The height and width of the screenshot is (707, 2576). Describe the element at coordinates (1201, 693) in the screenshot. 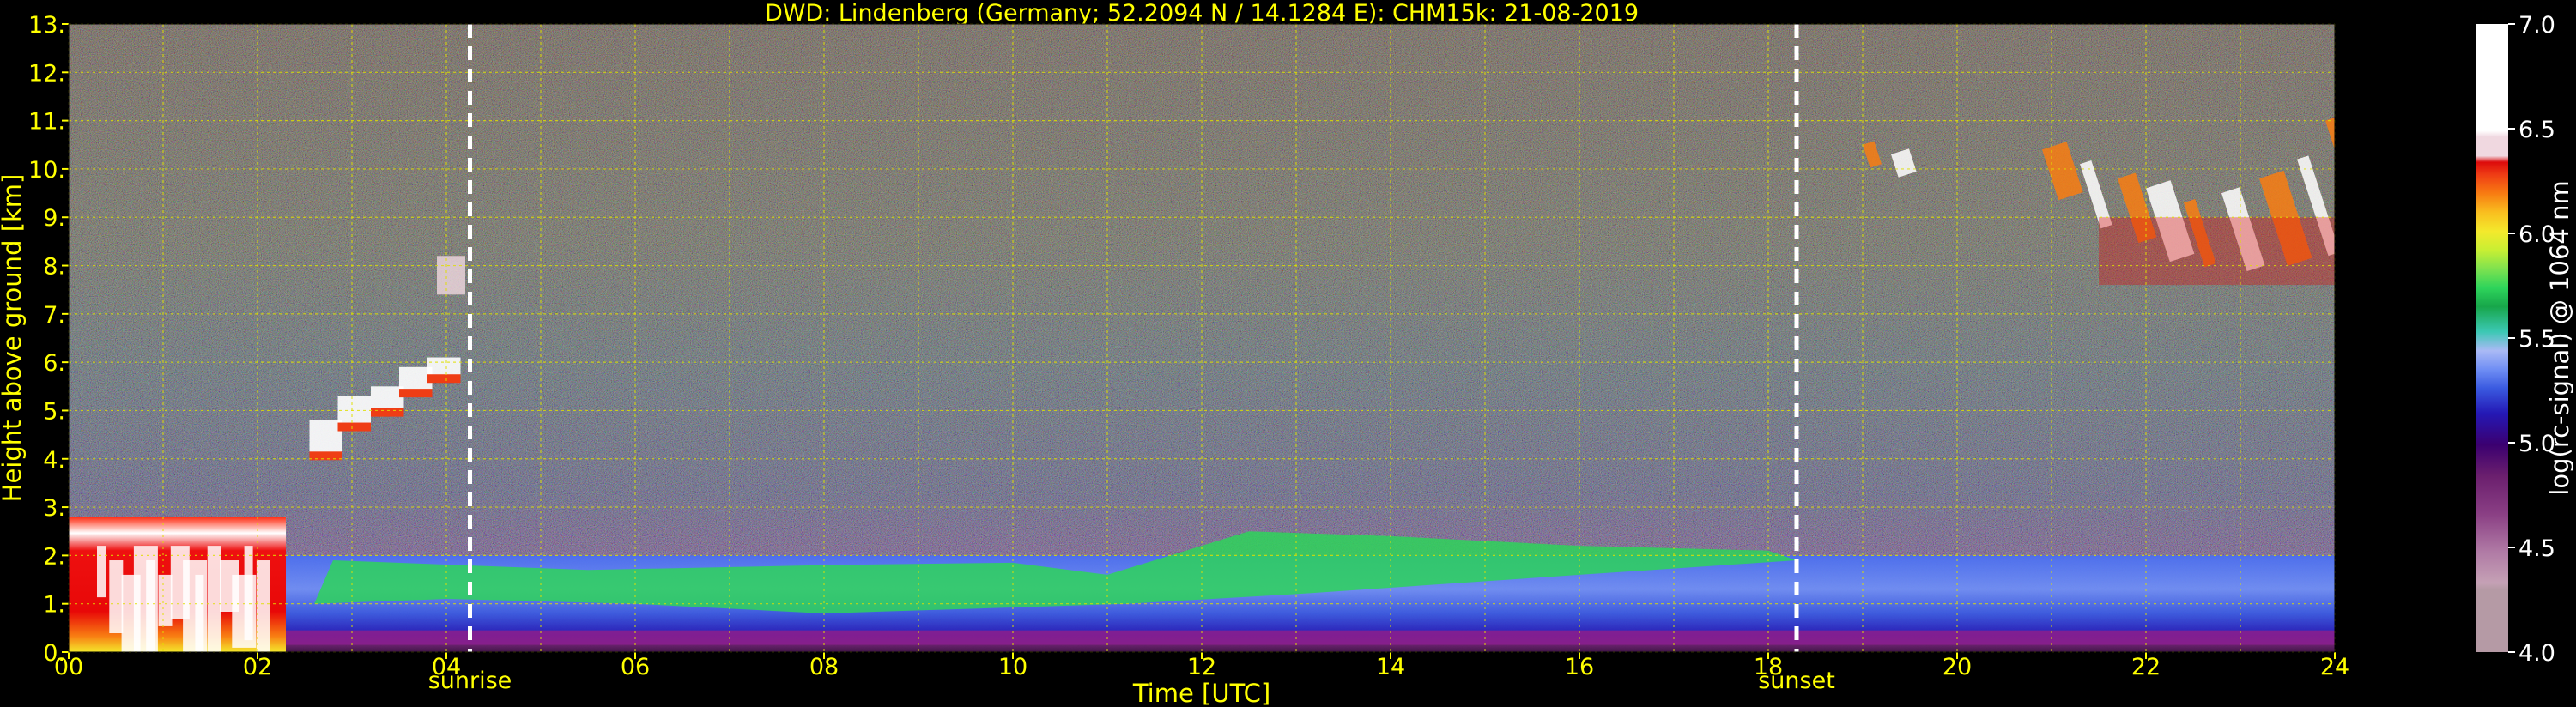

I see `x-axis-label: Time [UTC]` at that location.